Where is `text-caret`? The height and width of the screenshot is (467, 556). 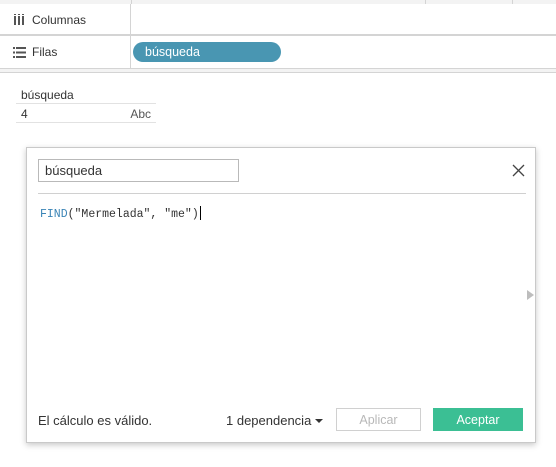 text-caret is located at coordinates (200, 213).